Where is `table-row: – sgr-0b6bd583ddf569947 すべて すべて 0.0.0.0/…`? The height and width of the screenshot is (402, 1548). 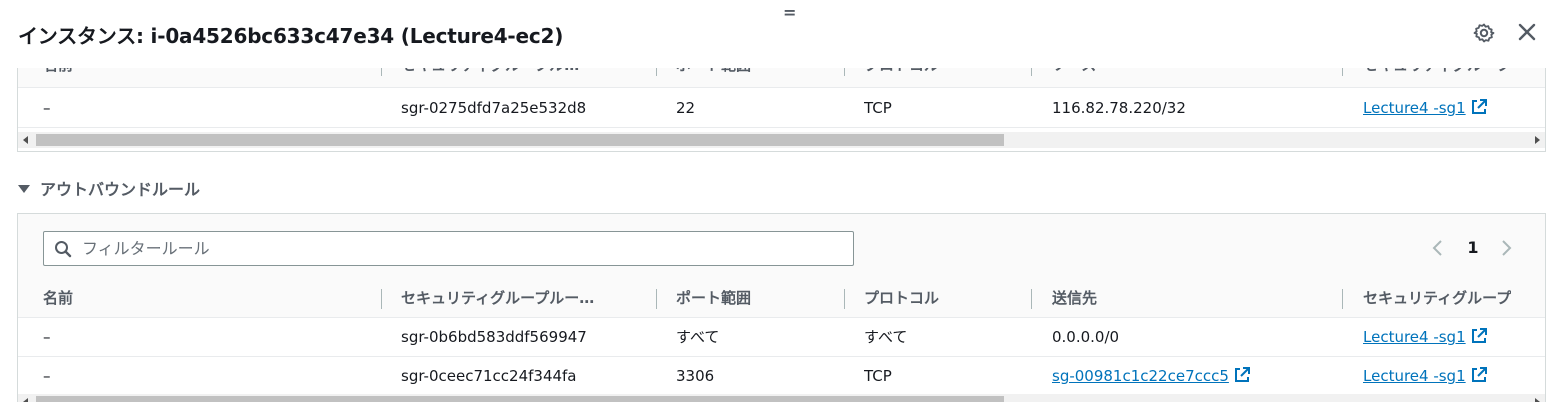 table-row: – sgr-0b6bd583ddf569947 すべて すべて 0.0.0.0/… is located at coordinates (781, 337).